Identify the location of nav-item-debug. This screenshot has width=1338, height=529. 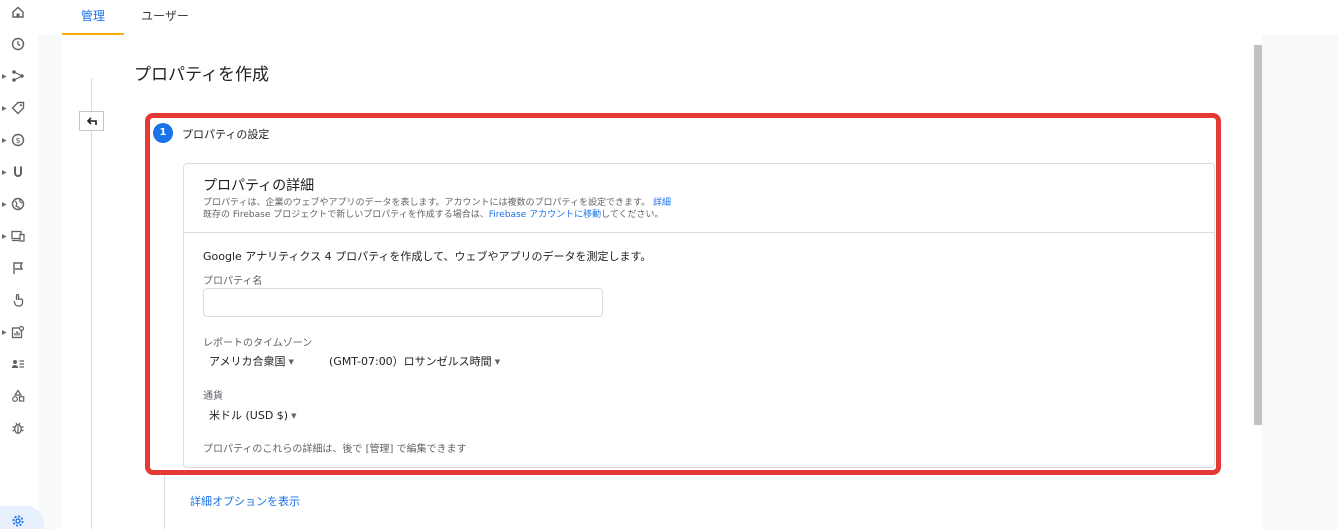
(19, 428).